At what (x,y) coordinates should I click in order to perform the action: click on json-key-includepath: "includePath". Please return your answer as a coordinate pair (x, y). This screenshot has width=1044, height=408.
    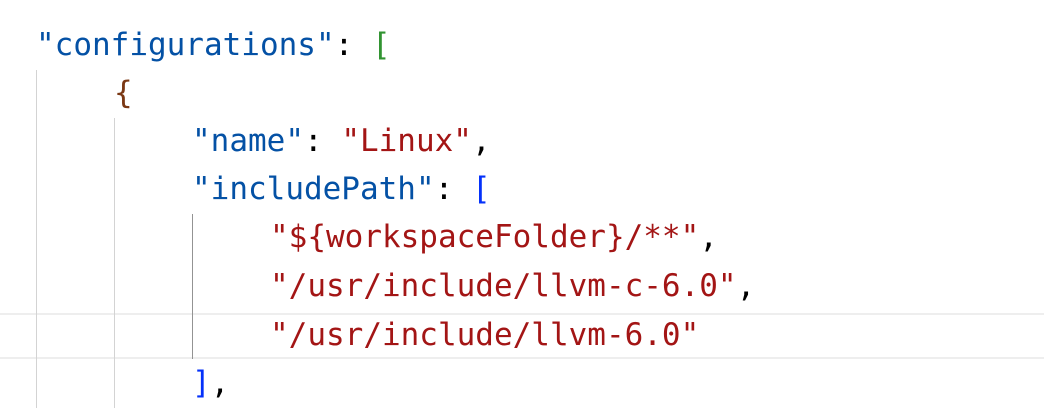
    Looking at the image, I should click on (313, 189).